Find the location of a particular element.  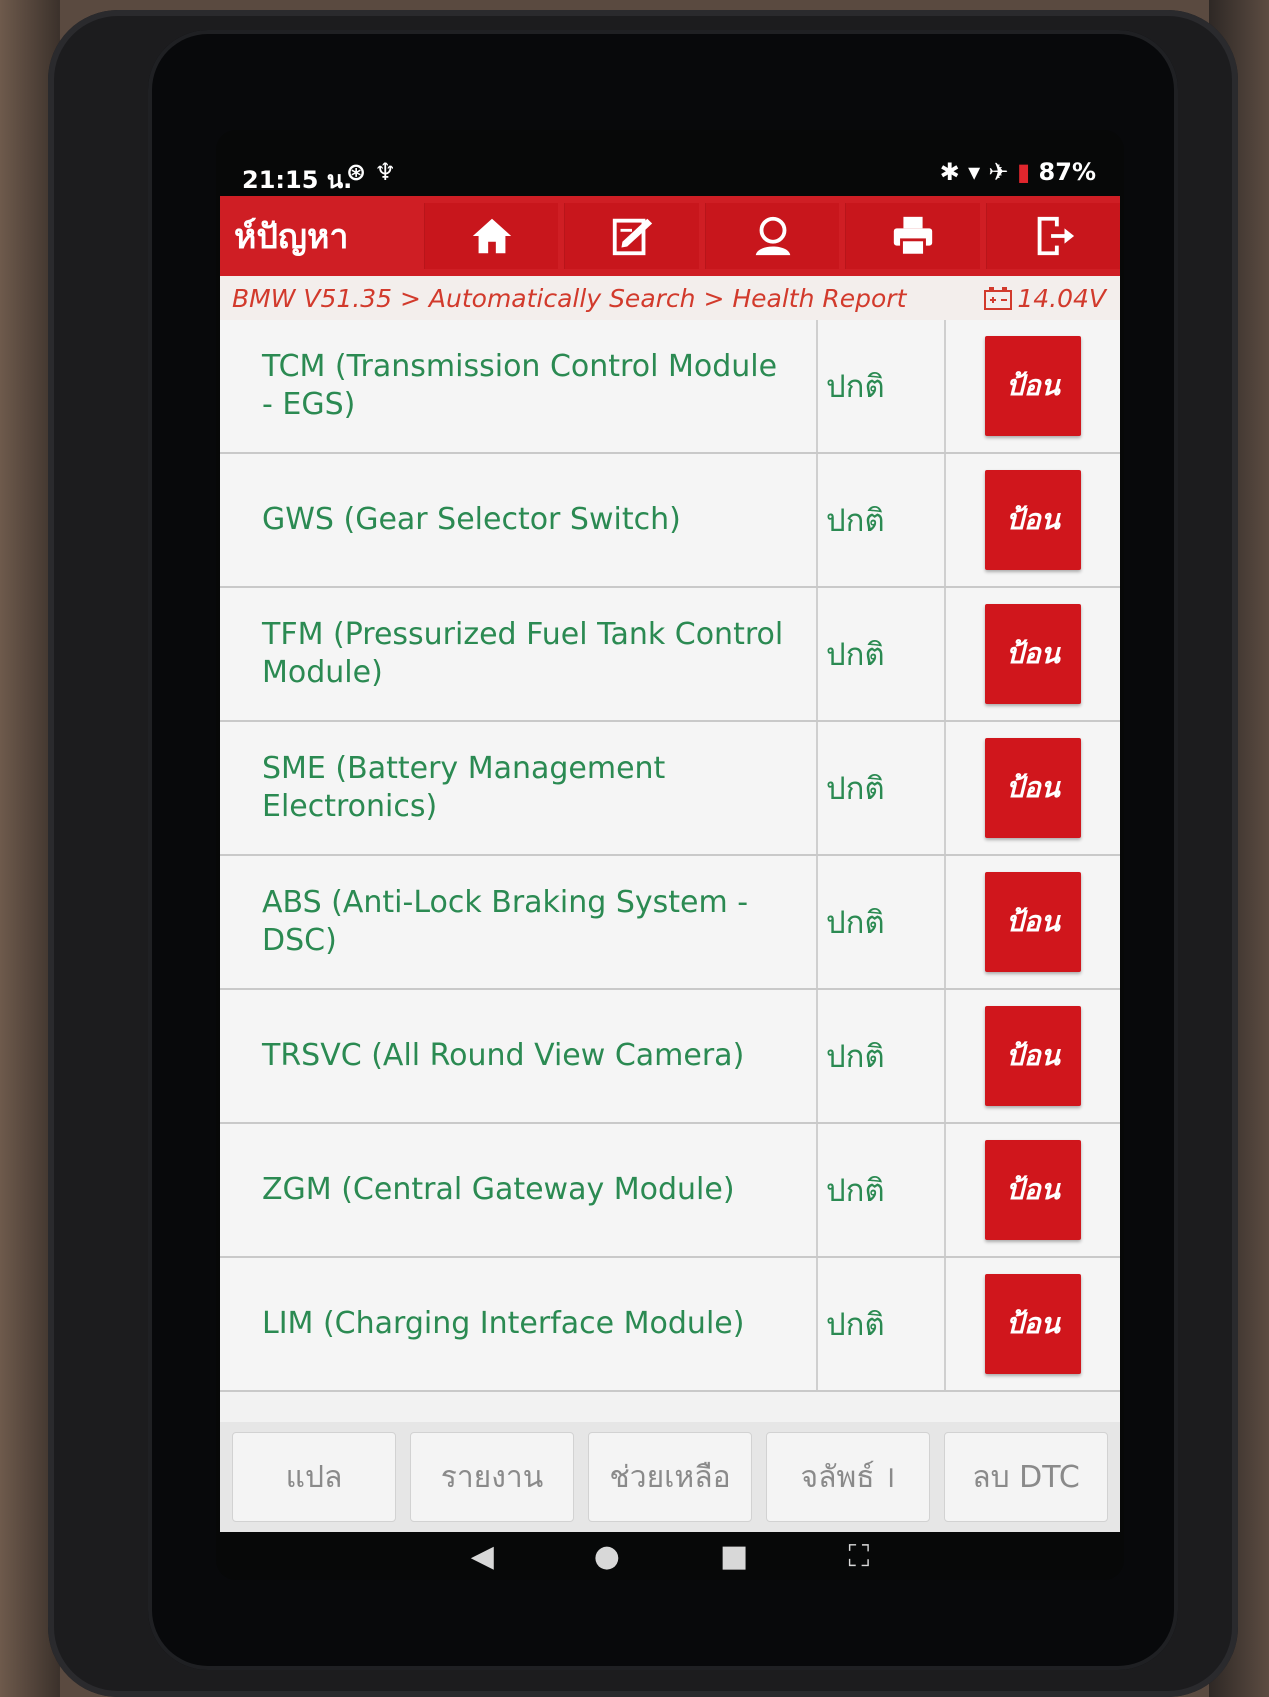

status-connectivity-icons: ✱ ▾ ✈ is located at coordinates (974, 172).